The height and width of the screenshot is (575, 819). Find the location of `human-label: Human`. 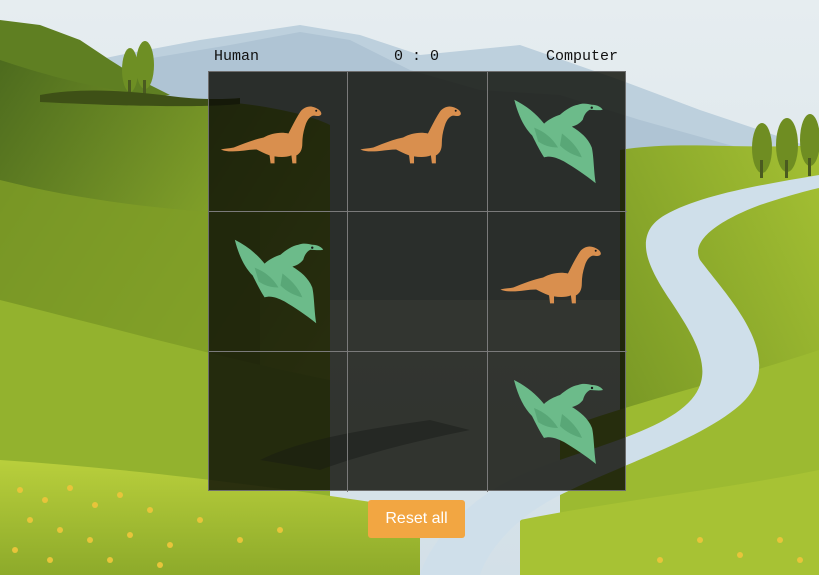

human-label: Human is located at coordinates (237, 56).